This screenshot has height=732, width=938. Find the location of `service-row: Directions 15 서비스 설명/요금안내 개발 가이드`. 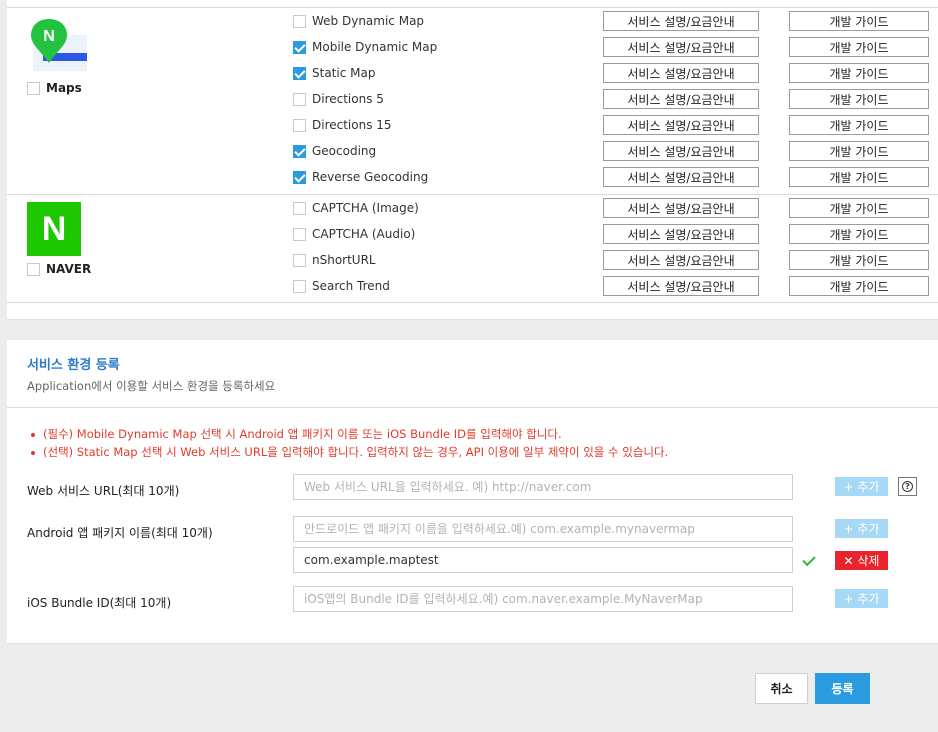

service-row: Directions 15 서비스 설명/요금안내 개발 가이드 is located at coordinates (611, 125).